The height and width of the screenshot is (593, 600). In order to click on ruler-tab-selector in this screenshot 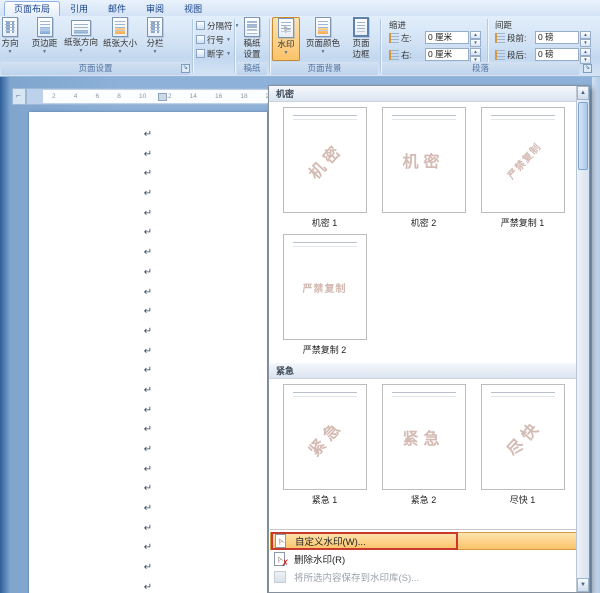, I will do `click(19, 96)`.